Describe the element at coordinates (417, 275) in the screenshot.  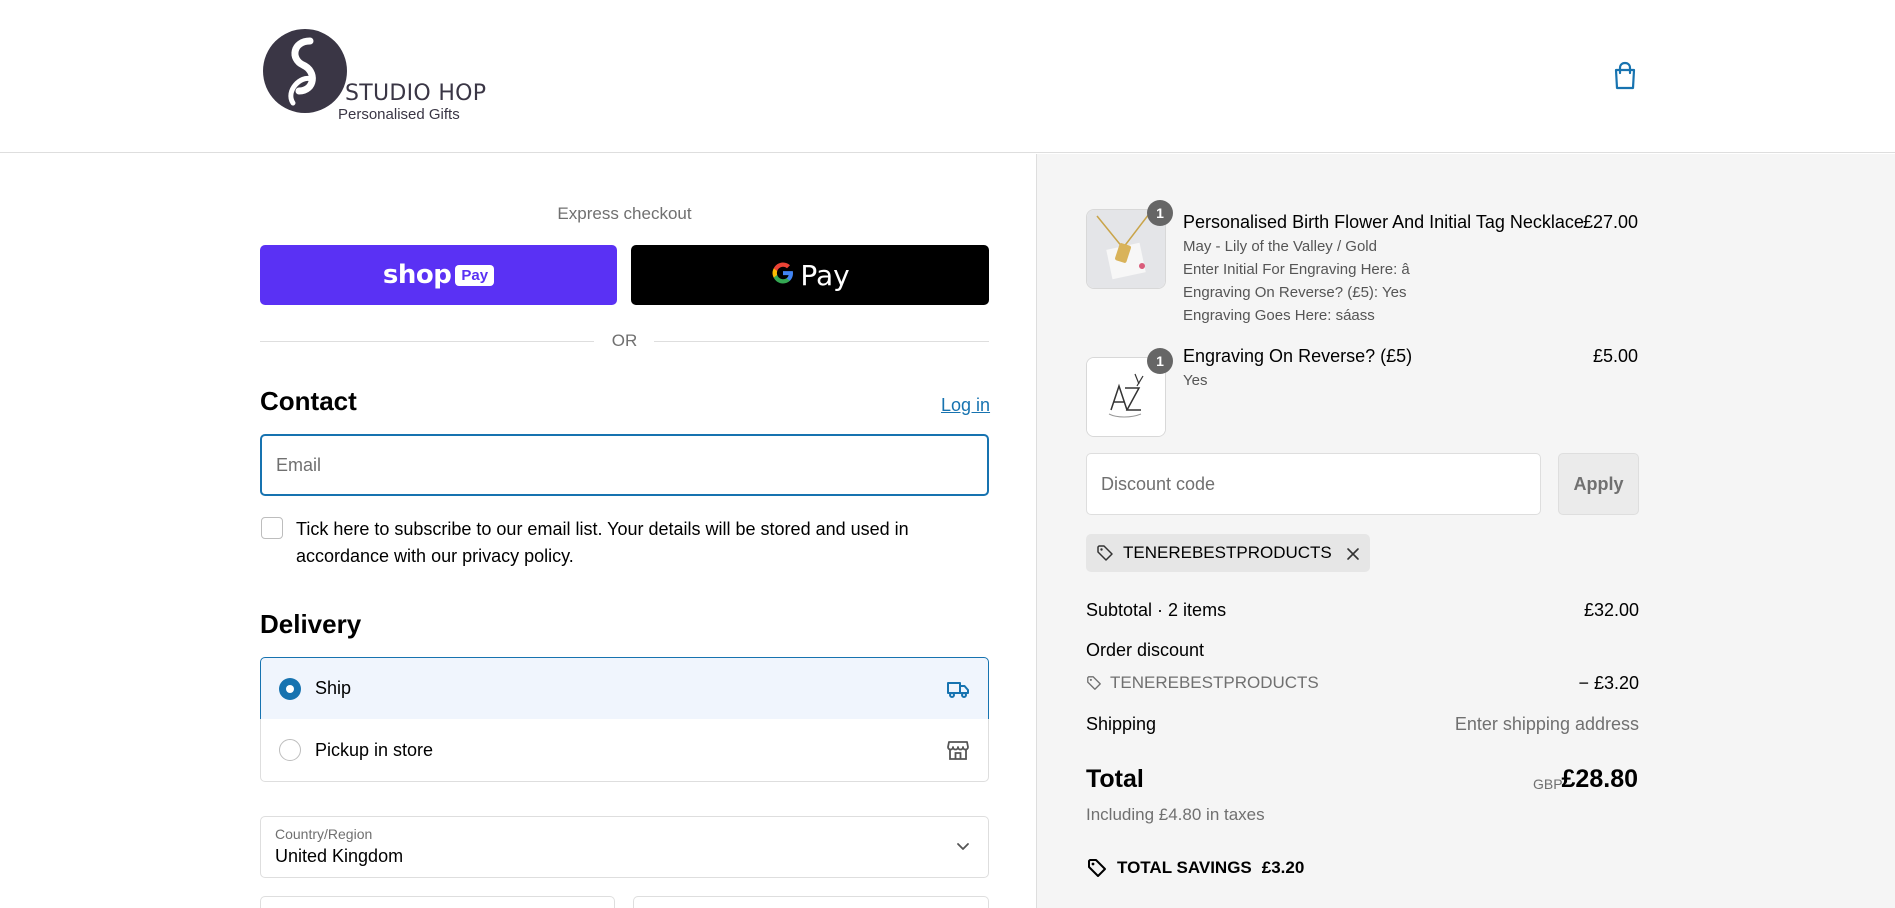
I see `shop-pay-word: shop` at that location.